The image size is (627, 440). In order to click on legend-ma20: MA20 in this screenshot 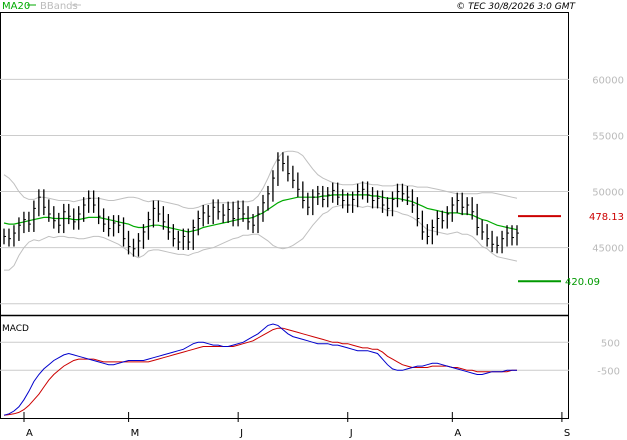, I will do `click(16, 6)`.